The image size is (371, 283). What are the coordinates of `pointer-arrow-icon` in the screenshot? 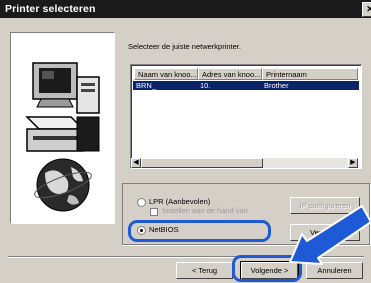 It's located at (330, 235).